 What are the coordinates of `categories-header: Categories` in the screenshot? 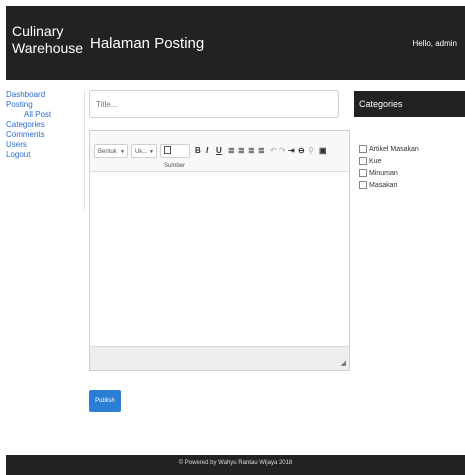 It's located at (409, 104).